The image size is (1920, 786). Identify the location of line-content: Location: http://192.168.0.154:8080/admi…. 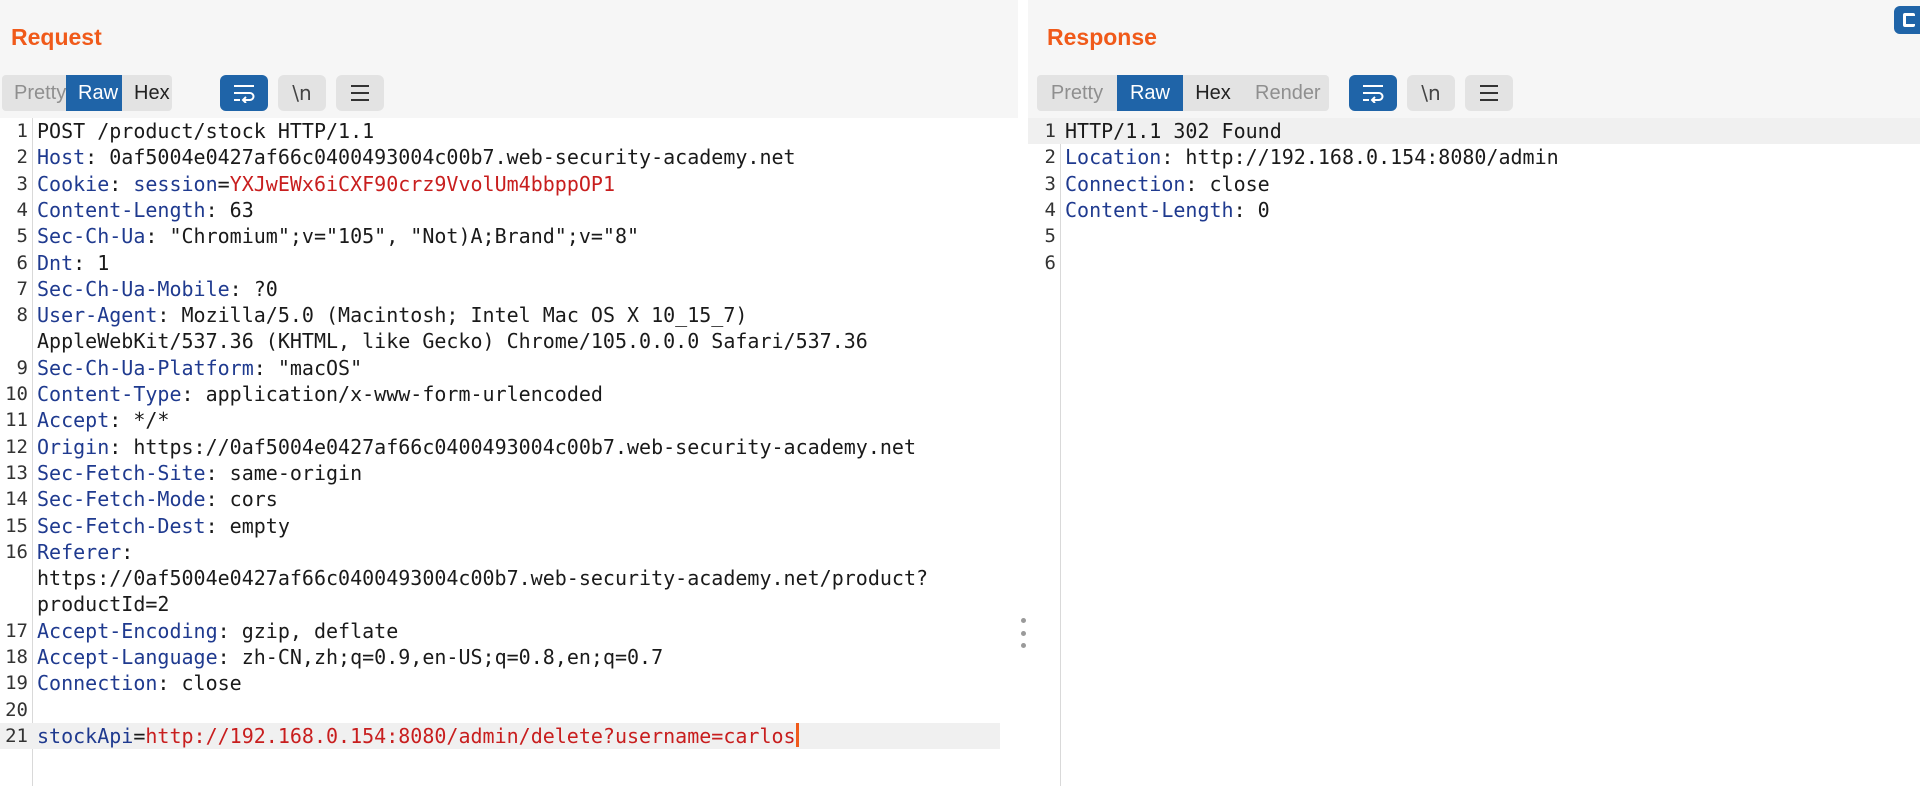
(1312, 157).